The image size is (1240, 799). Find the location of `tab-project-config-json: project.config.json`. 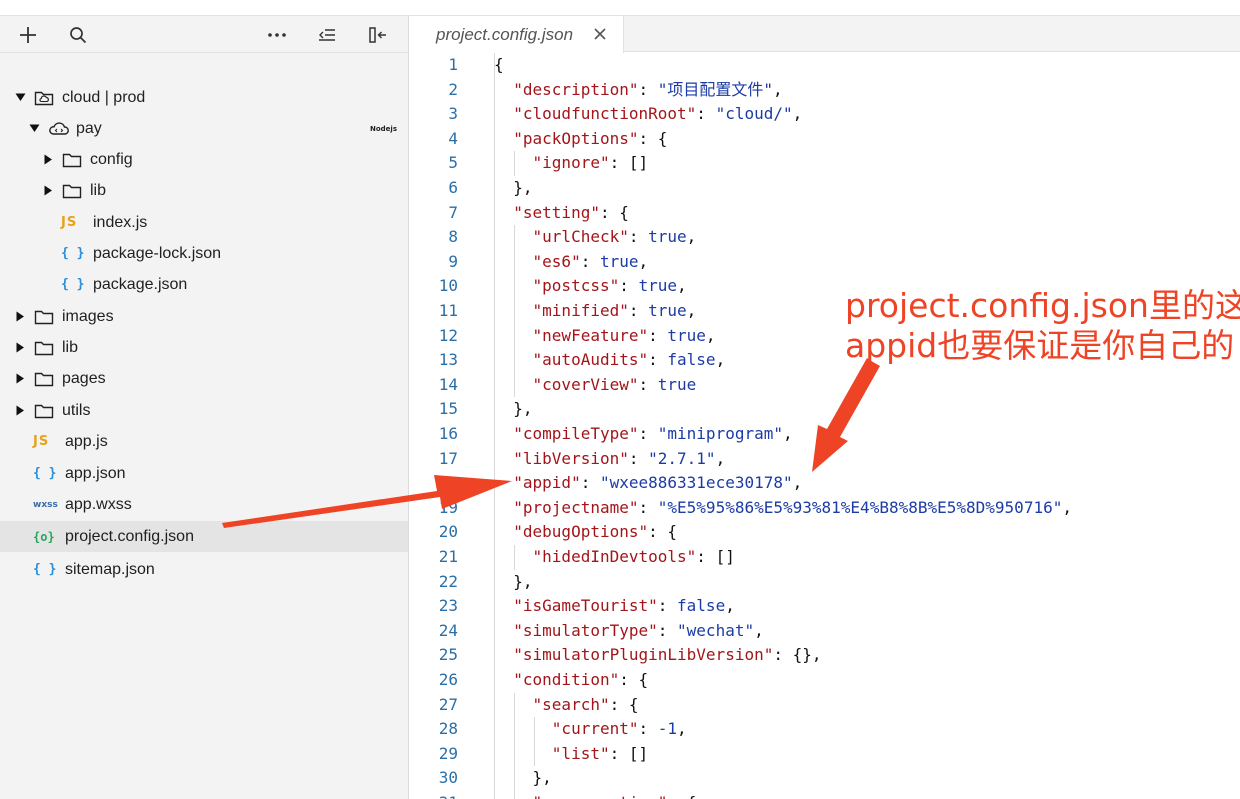

tab-project-config-json: project.config.json is located at coordinates (517, 34).